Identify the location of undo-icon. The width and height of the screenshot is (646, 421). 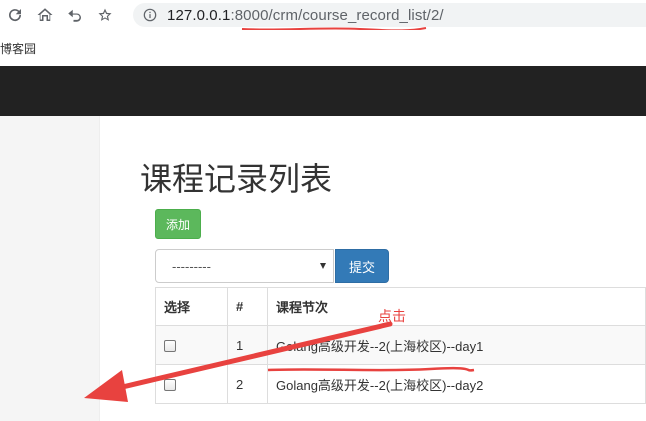
(75, 15).